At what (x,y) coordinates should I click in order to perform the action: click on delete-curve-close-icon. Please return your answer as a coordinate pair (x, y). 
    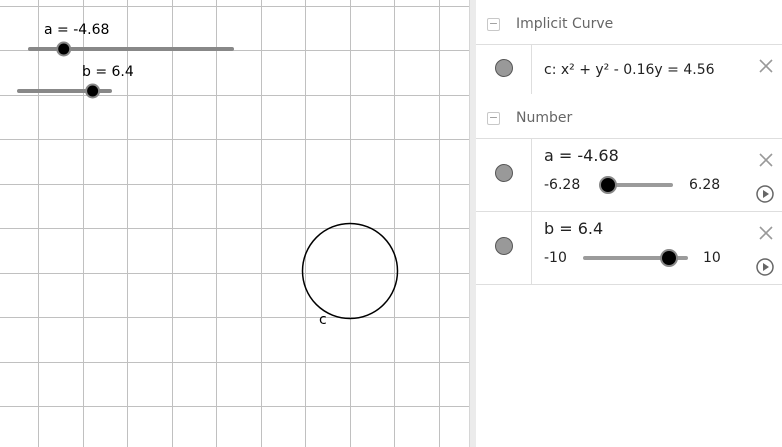
    Looking at the image, I should click on (766, 66).